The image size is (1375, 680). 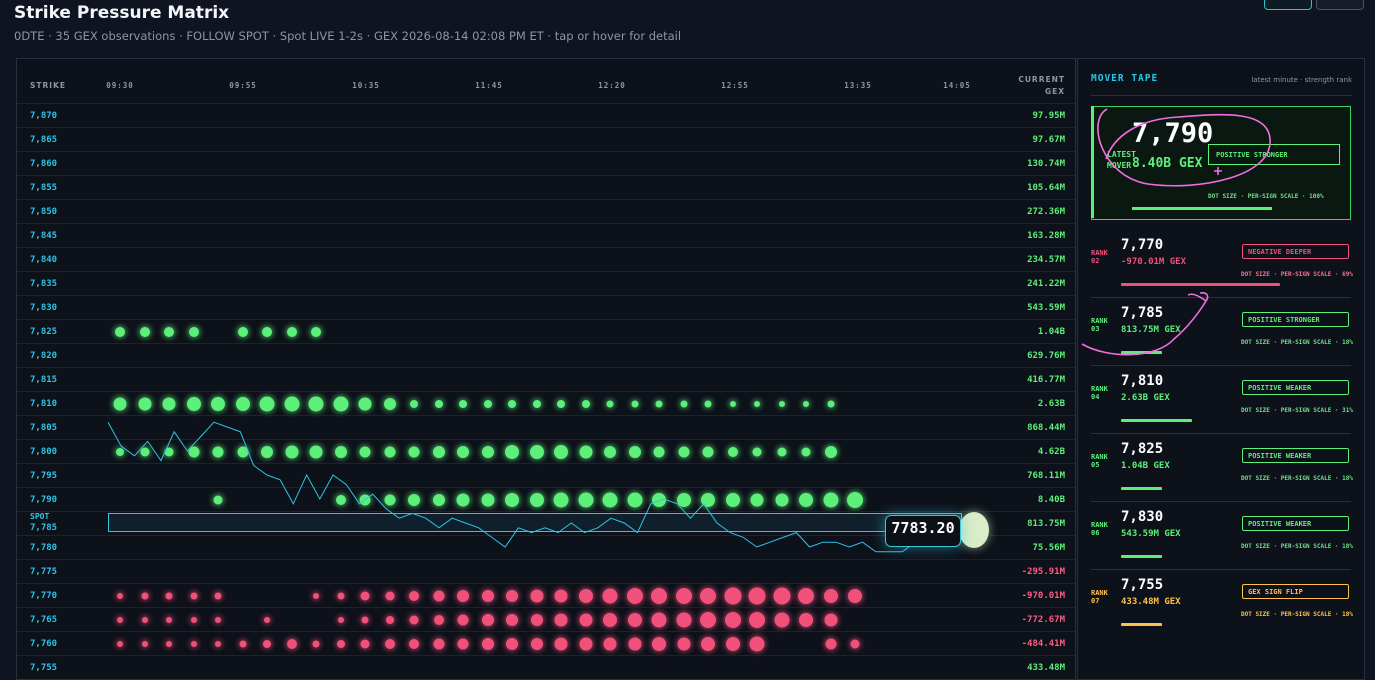 I want to click on spot-price-line, so click(x=525, y=487).